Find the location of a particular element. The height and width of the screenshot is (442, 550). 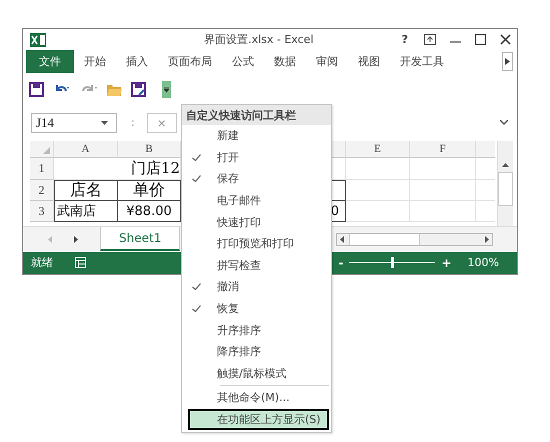

vertical-scrollbar is located at coordinates (505, 183).